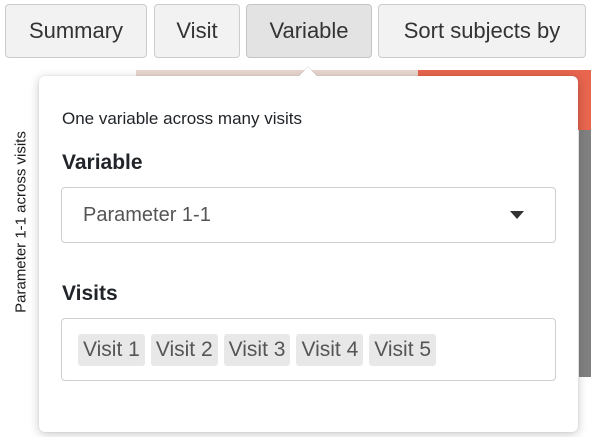  Describe the element at coordinates (76, 31) in the screenshot. I see `summary-button: Summary` at that location.